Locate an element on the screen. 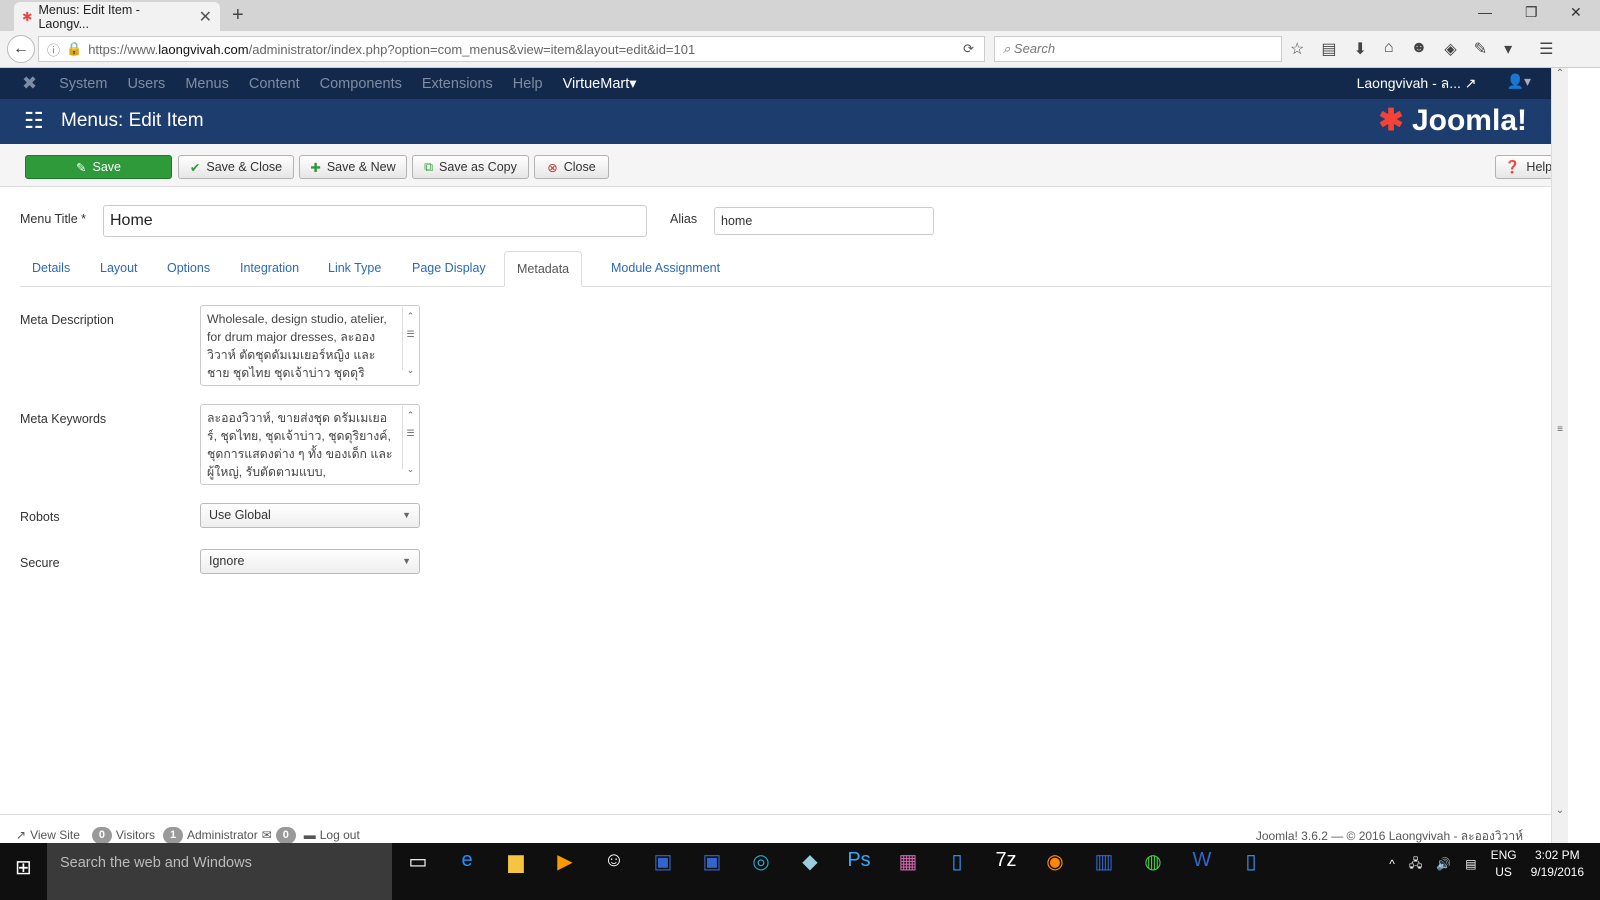 This screenshot has height=900, width=1600. camera-app-icon: ◎ is located at coordinates (761, 861).